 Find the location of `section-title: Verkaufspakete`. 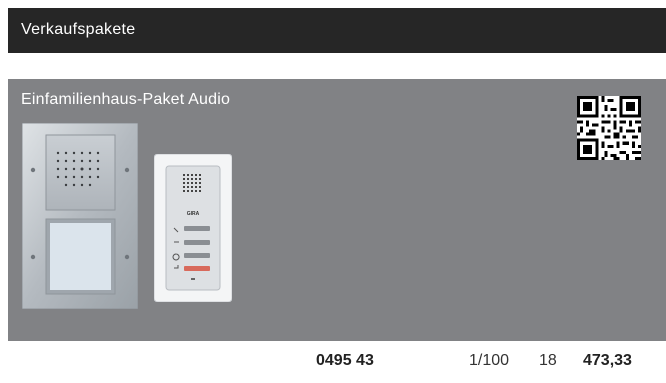

section-title: Verkaufspakete is located at coordinates (78, 29).